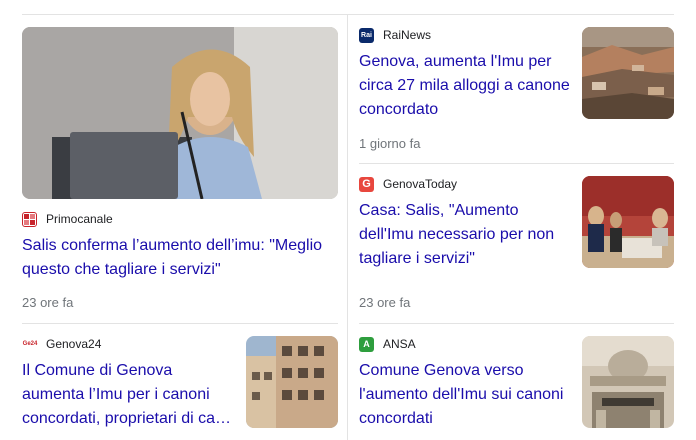 The width and height of the screenshot is (696, 440). What do you see at coordinates (79, 219) in the screenshot?
I see `source-name: Primocanale` at bounding box center [79, 219].